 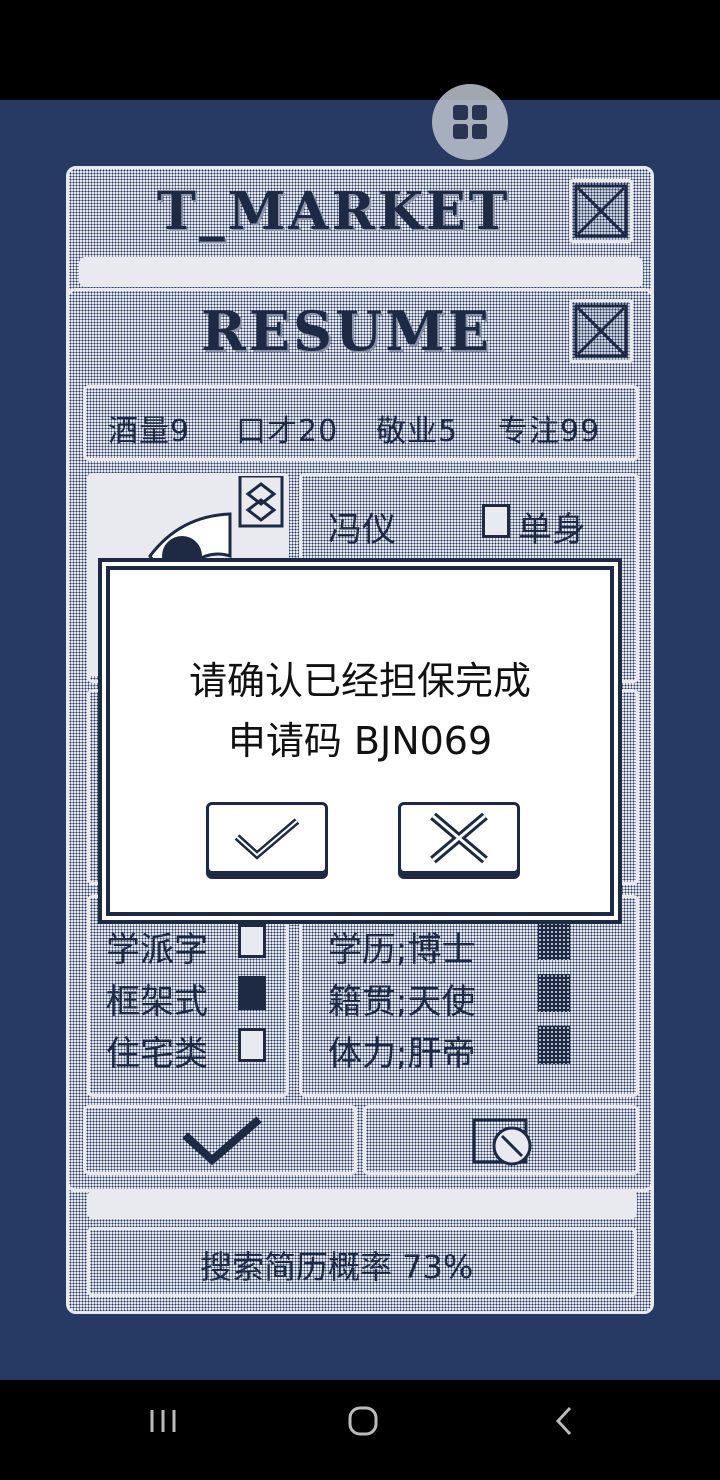 I want to click on profile-card: 学历;博士 籍贯;天使 体力;肝帝, so click(x=469, y=996).